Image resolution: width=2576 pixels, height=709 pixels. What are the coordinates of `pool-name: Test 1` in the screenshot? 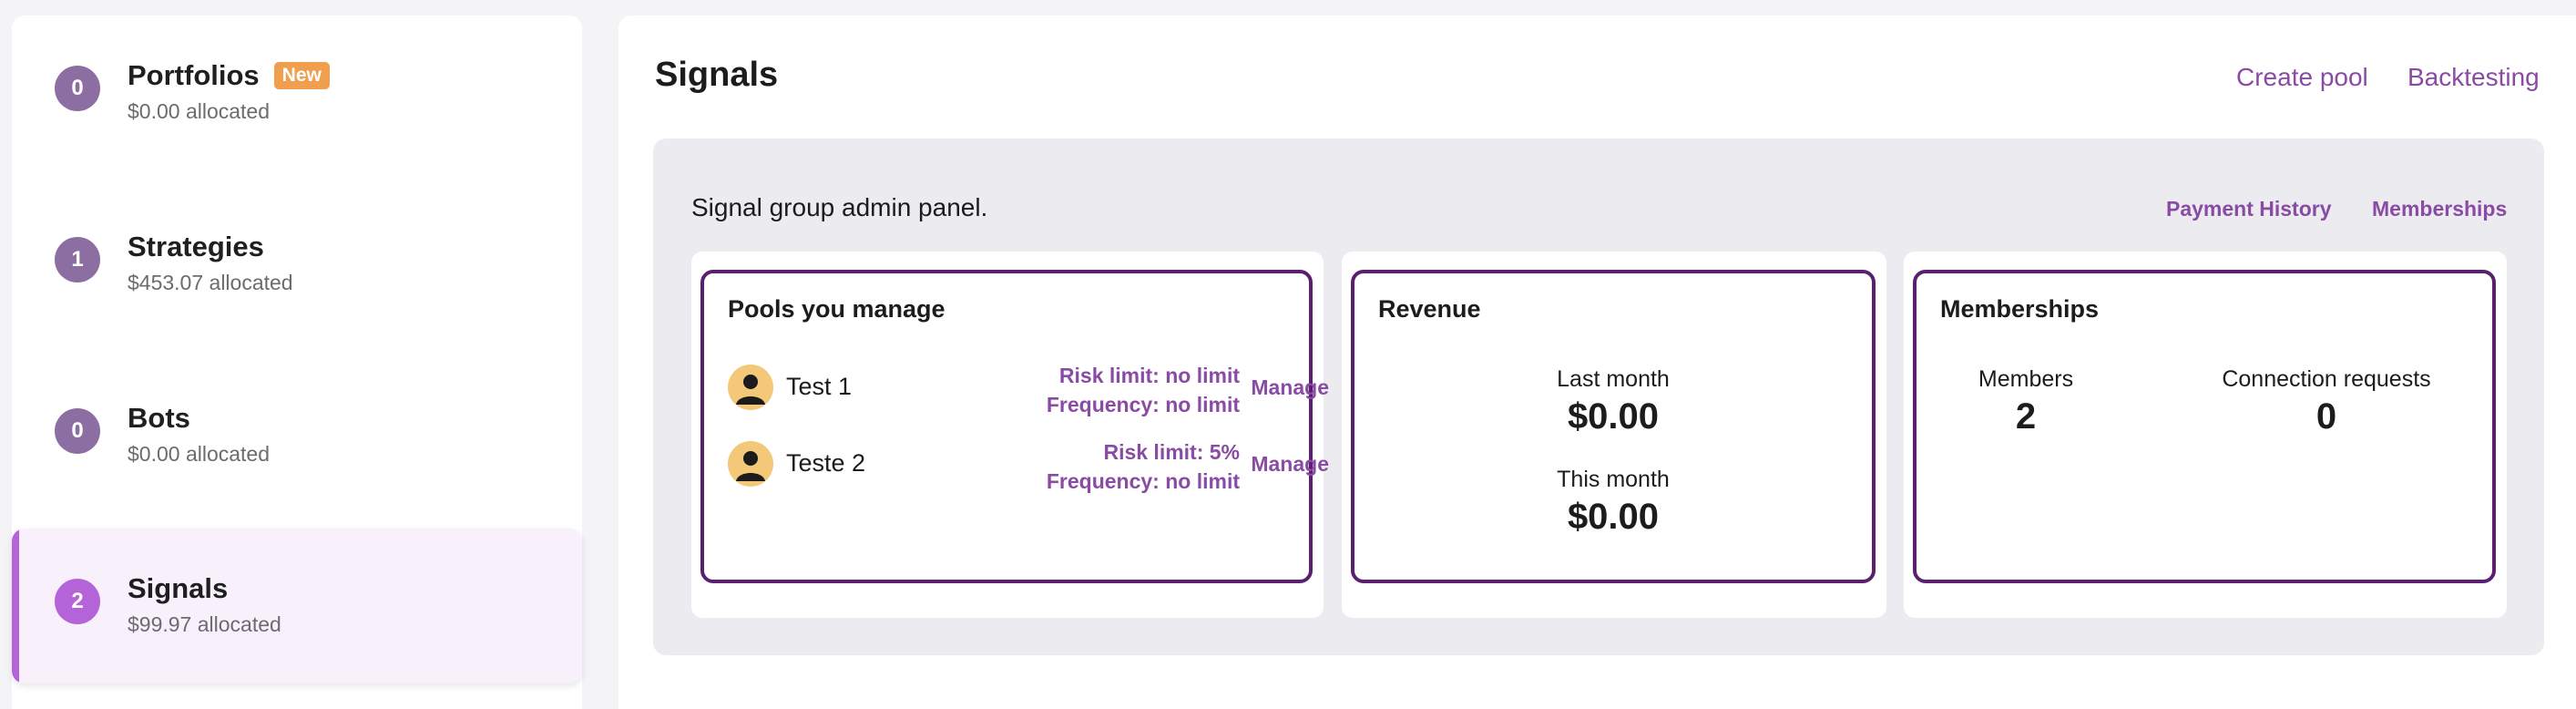 It's located at (819, 386).